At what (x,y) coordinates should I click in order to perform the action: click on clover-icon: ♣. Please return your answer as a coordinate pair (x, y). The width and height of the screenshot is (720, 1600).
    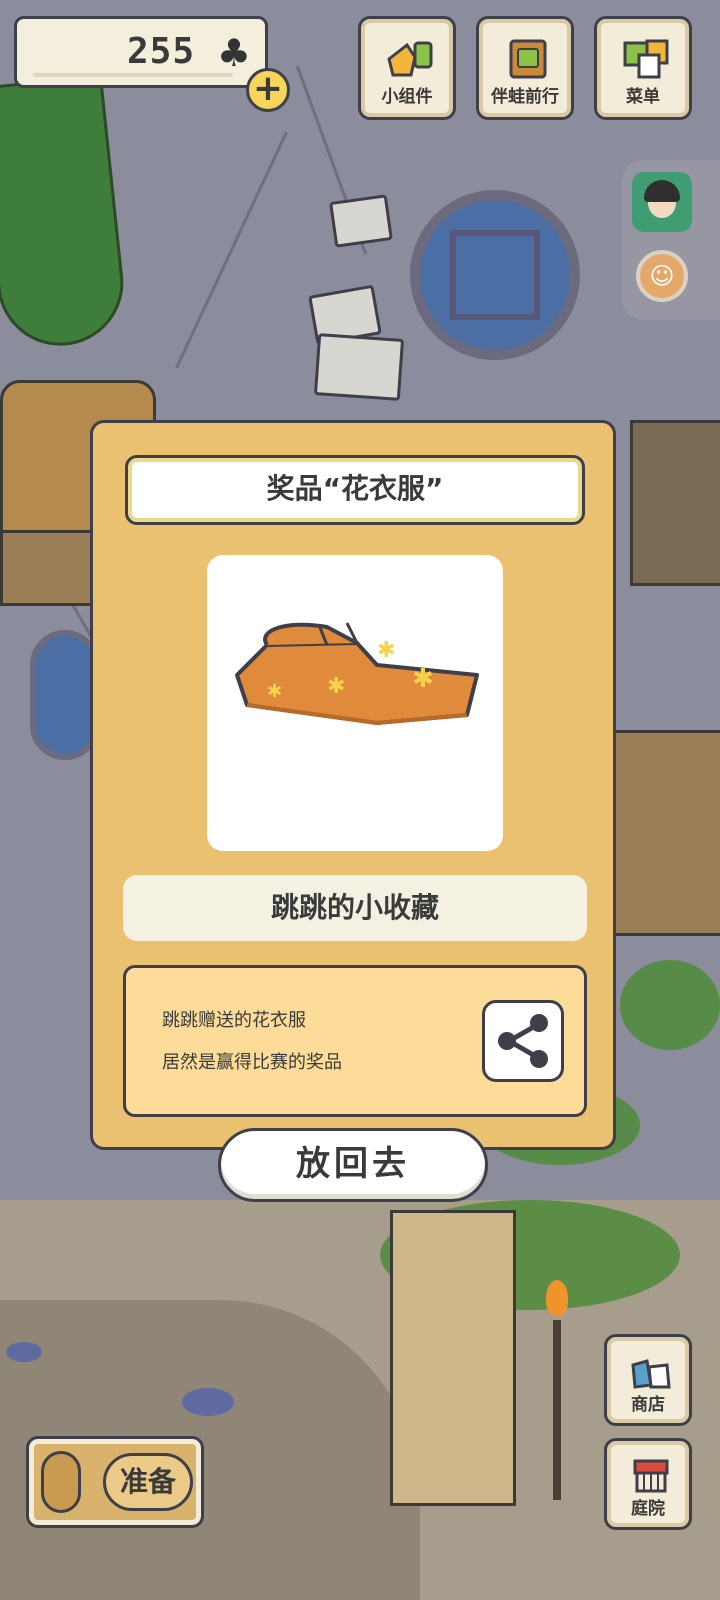
    Looking at the image, I should click on (233, 53).